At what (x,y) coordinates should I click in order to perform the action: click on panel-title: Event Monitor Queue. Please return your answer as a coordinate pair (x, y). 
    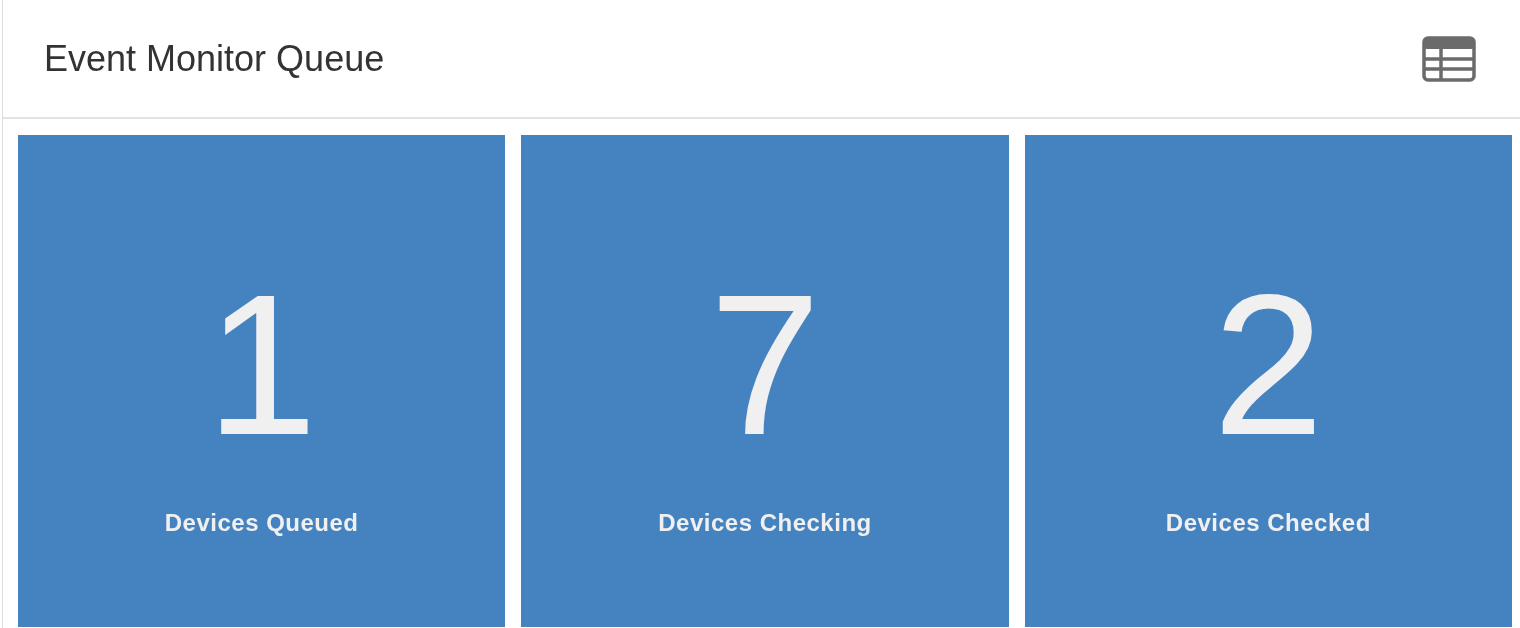
    Looking at the image, I should click on (214, 58).